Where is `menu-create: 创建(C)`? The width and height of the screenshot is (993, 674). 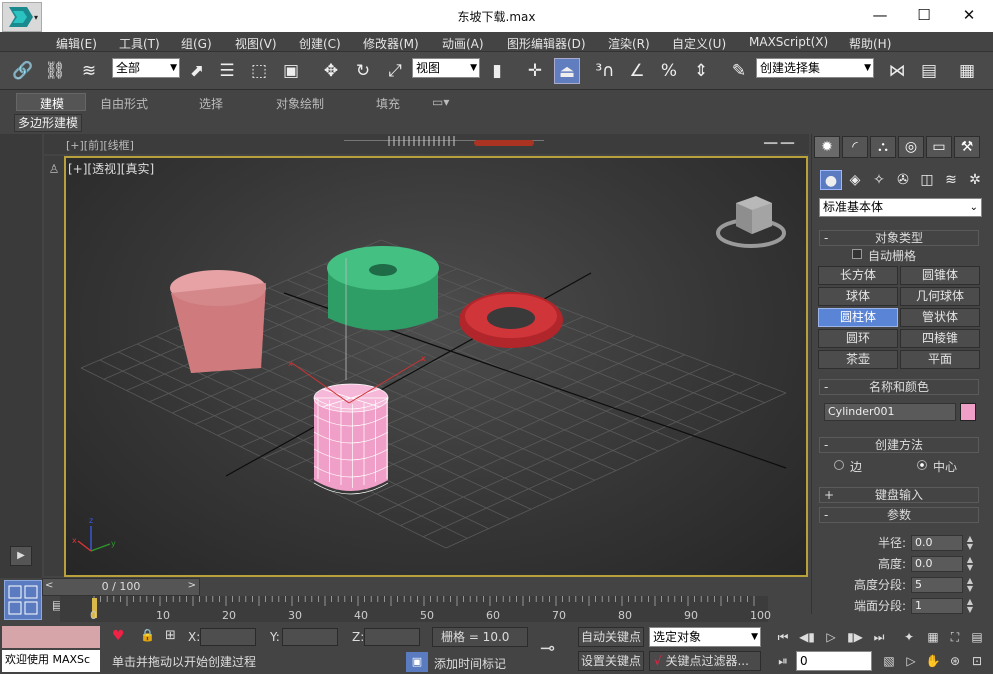
menu-create: 创建(C) is located at coordinates (320, 43).